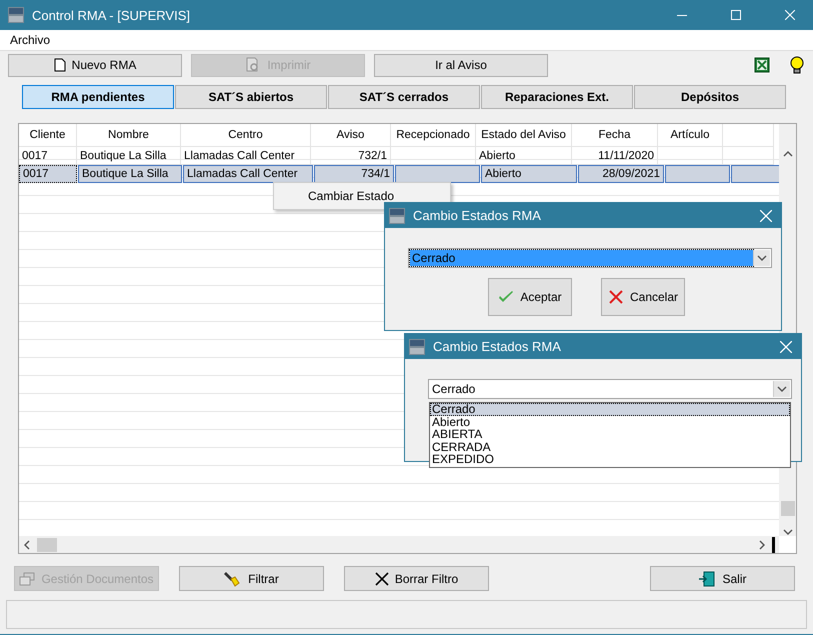  I want to click on dropdown-option: Cerrado, so click(610, 409).